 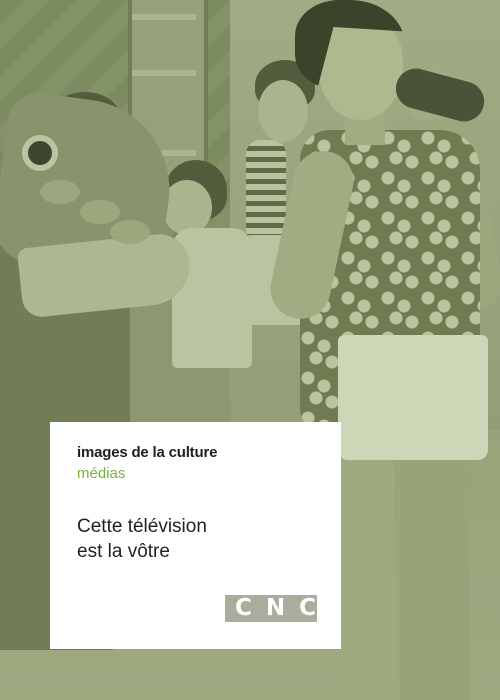 I want to click on series-subtitle: médias, so click(x=101, y=473).